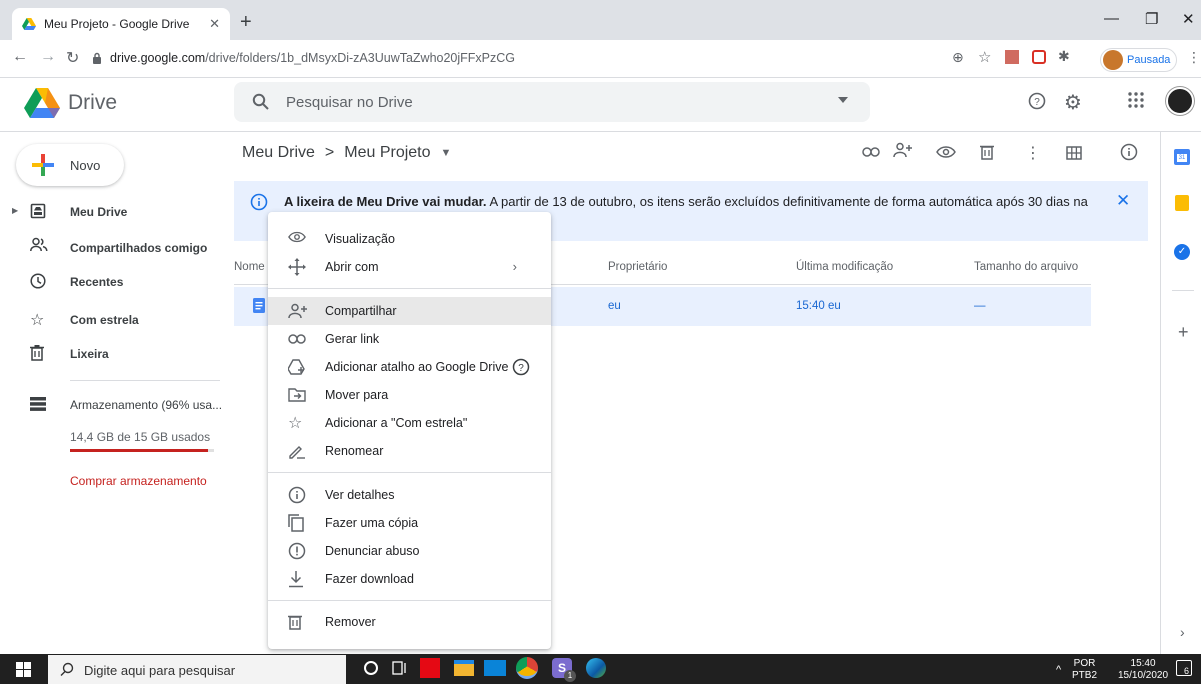 This screenshot has width=1201, height=684. What do you see at coordinates (349, 102) in the screenshot?
I see `search-placeholder: Pesquisar no Drive` at bounding box center [349, 102].